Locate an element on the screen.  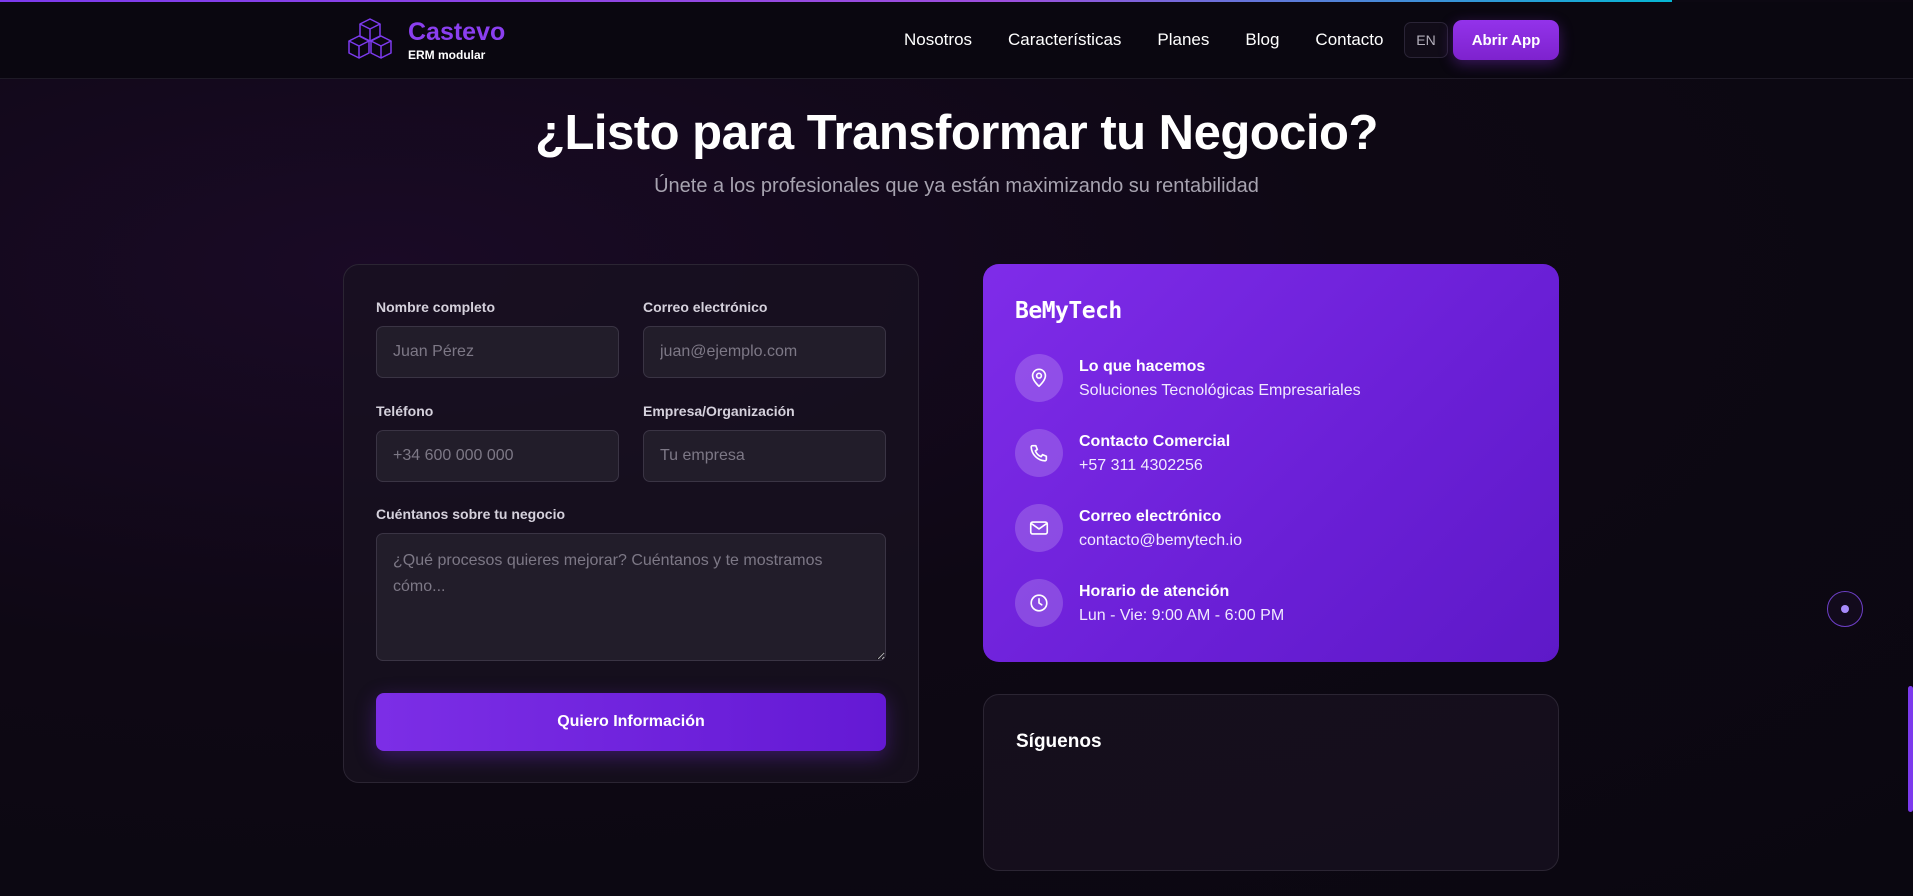
nav-item-blog: Blog is located at coordinates (1262, 40).